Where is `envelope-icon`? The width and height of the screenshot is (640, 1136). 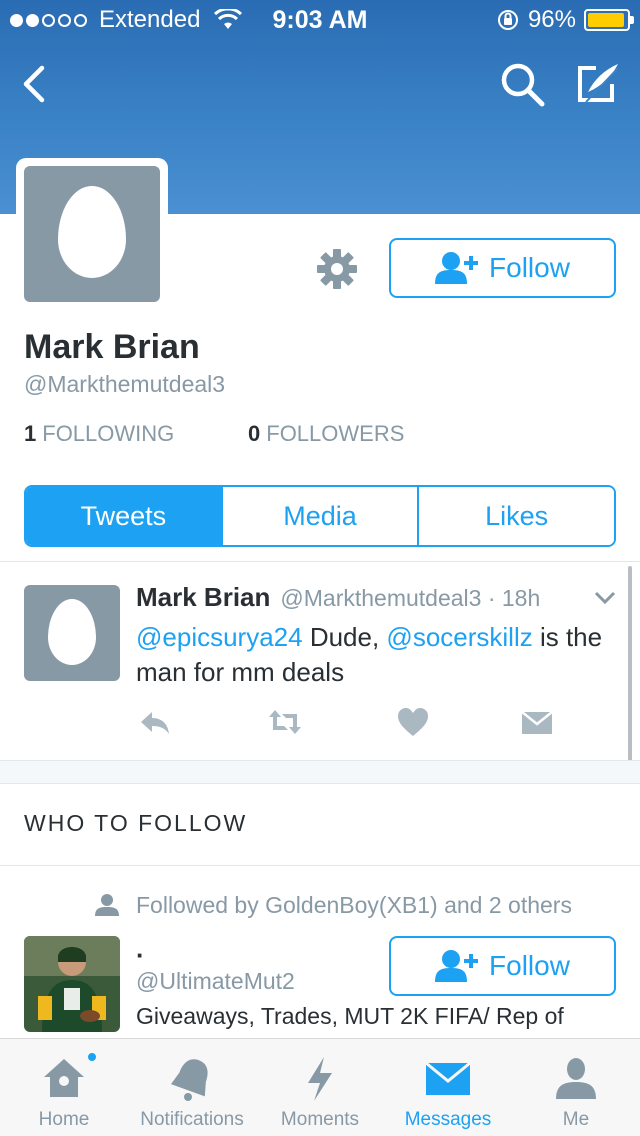
envelope-icon is located at coordinates (448, 1078).